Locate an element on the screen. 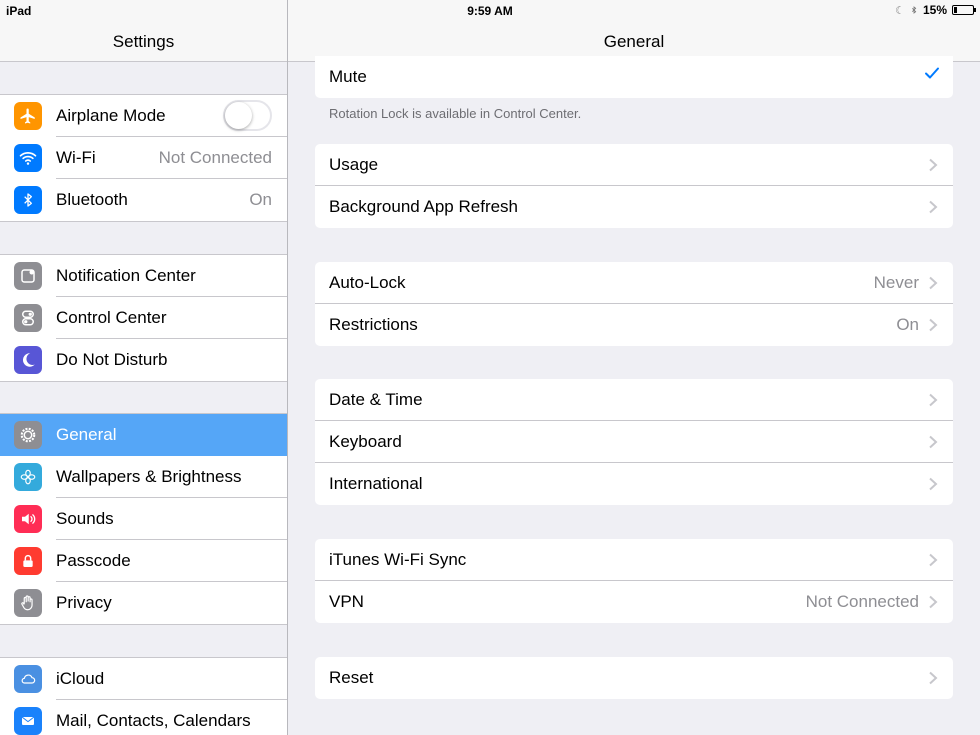 This screenshot has width=980, height=735. vpn-status-value: Not Connected is located at coordinates (862, 601).